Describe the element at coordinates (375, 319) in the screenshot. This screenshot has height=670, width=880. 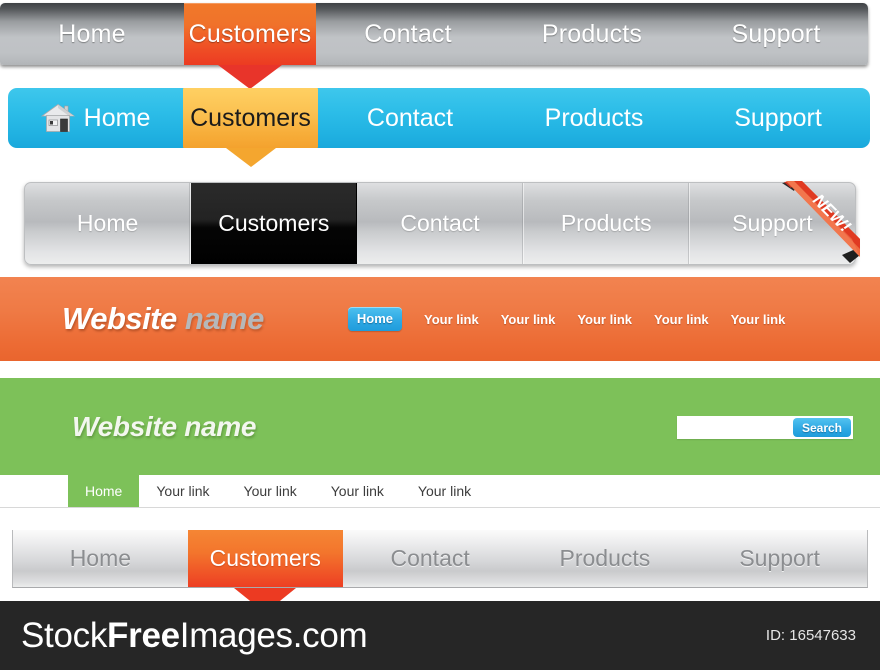
I see `link-home-active: Home` at that location.